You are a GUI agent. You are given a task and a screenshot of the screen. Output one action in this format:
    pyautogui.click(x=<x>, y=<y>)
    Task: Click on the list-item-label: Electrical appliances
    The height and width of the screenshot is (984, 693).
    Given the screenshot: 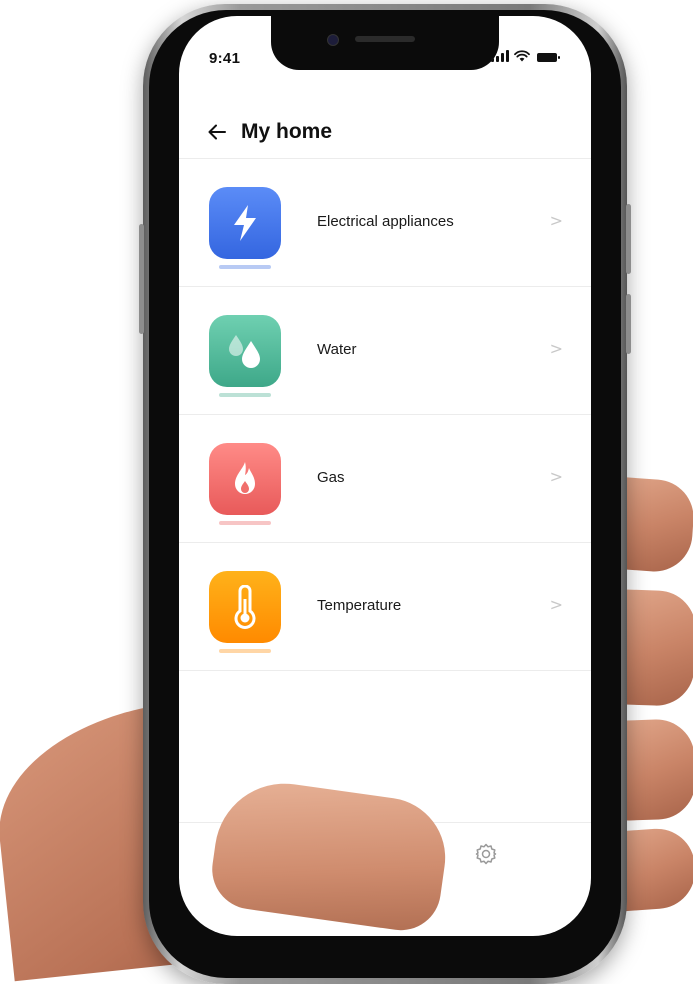 What is the action you would take?
    pyautogui.click(x=385, y=221)
    